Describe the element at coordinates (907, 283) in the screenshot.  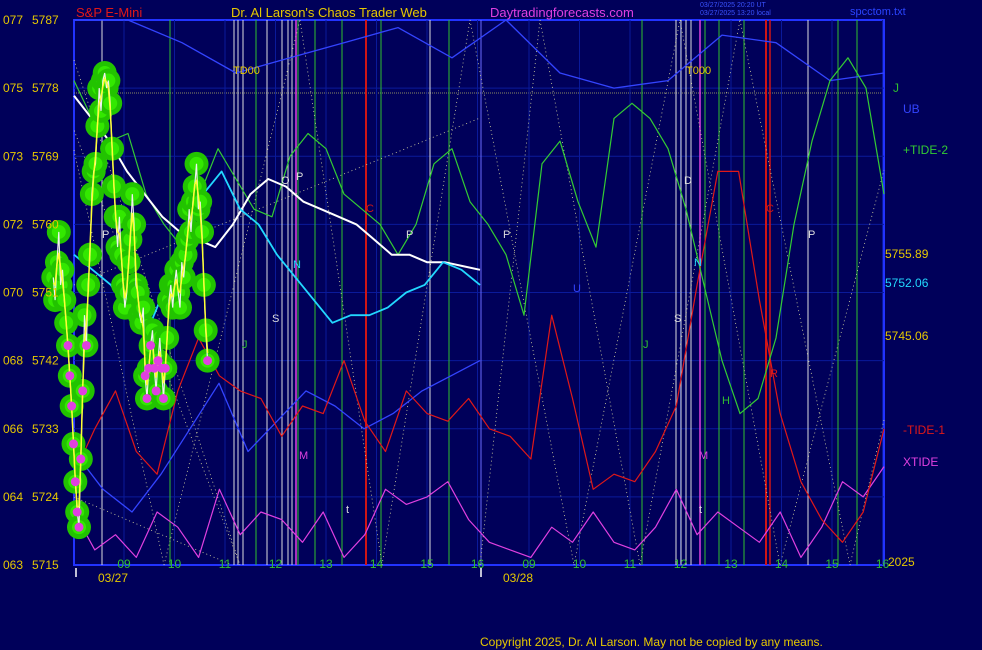
I see `right-series-label: 5752.06` at that location.